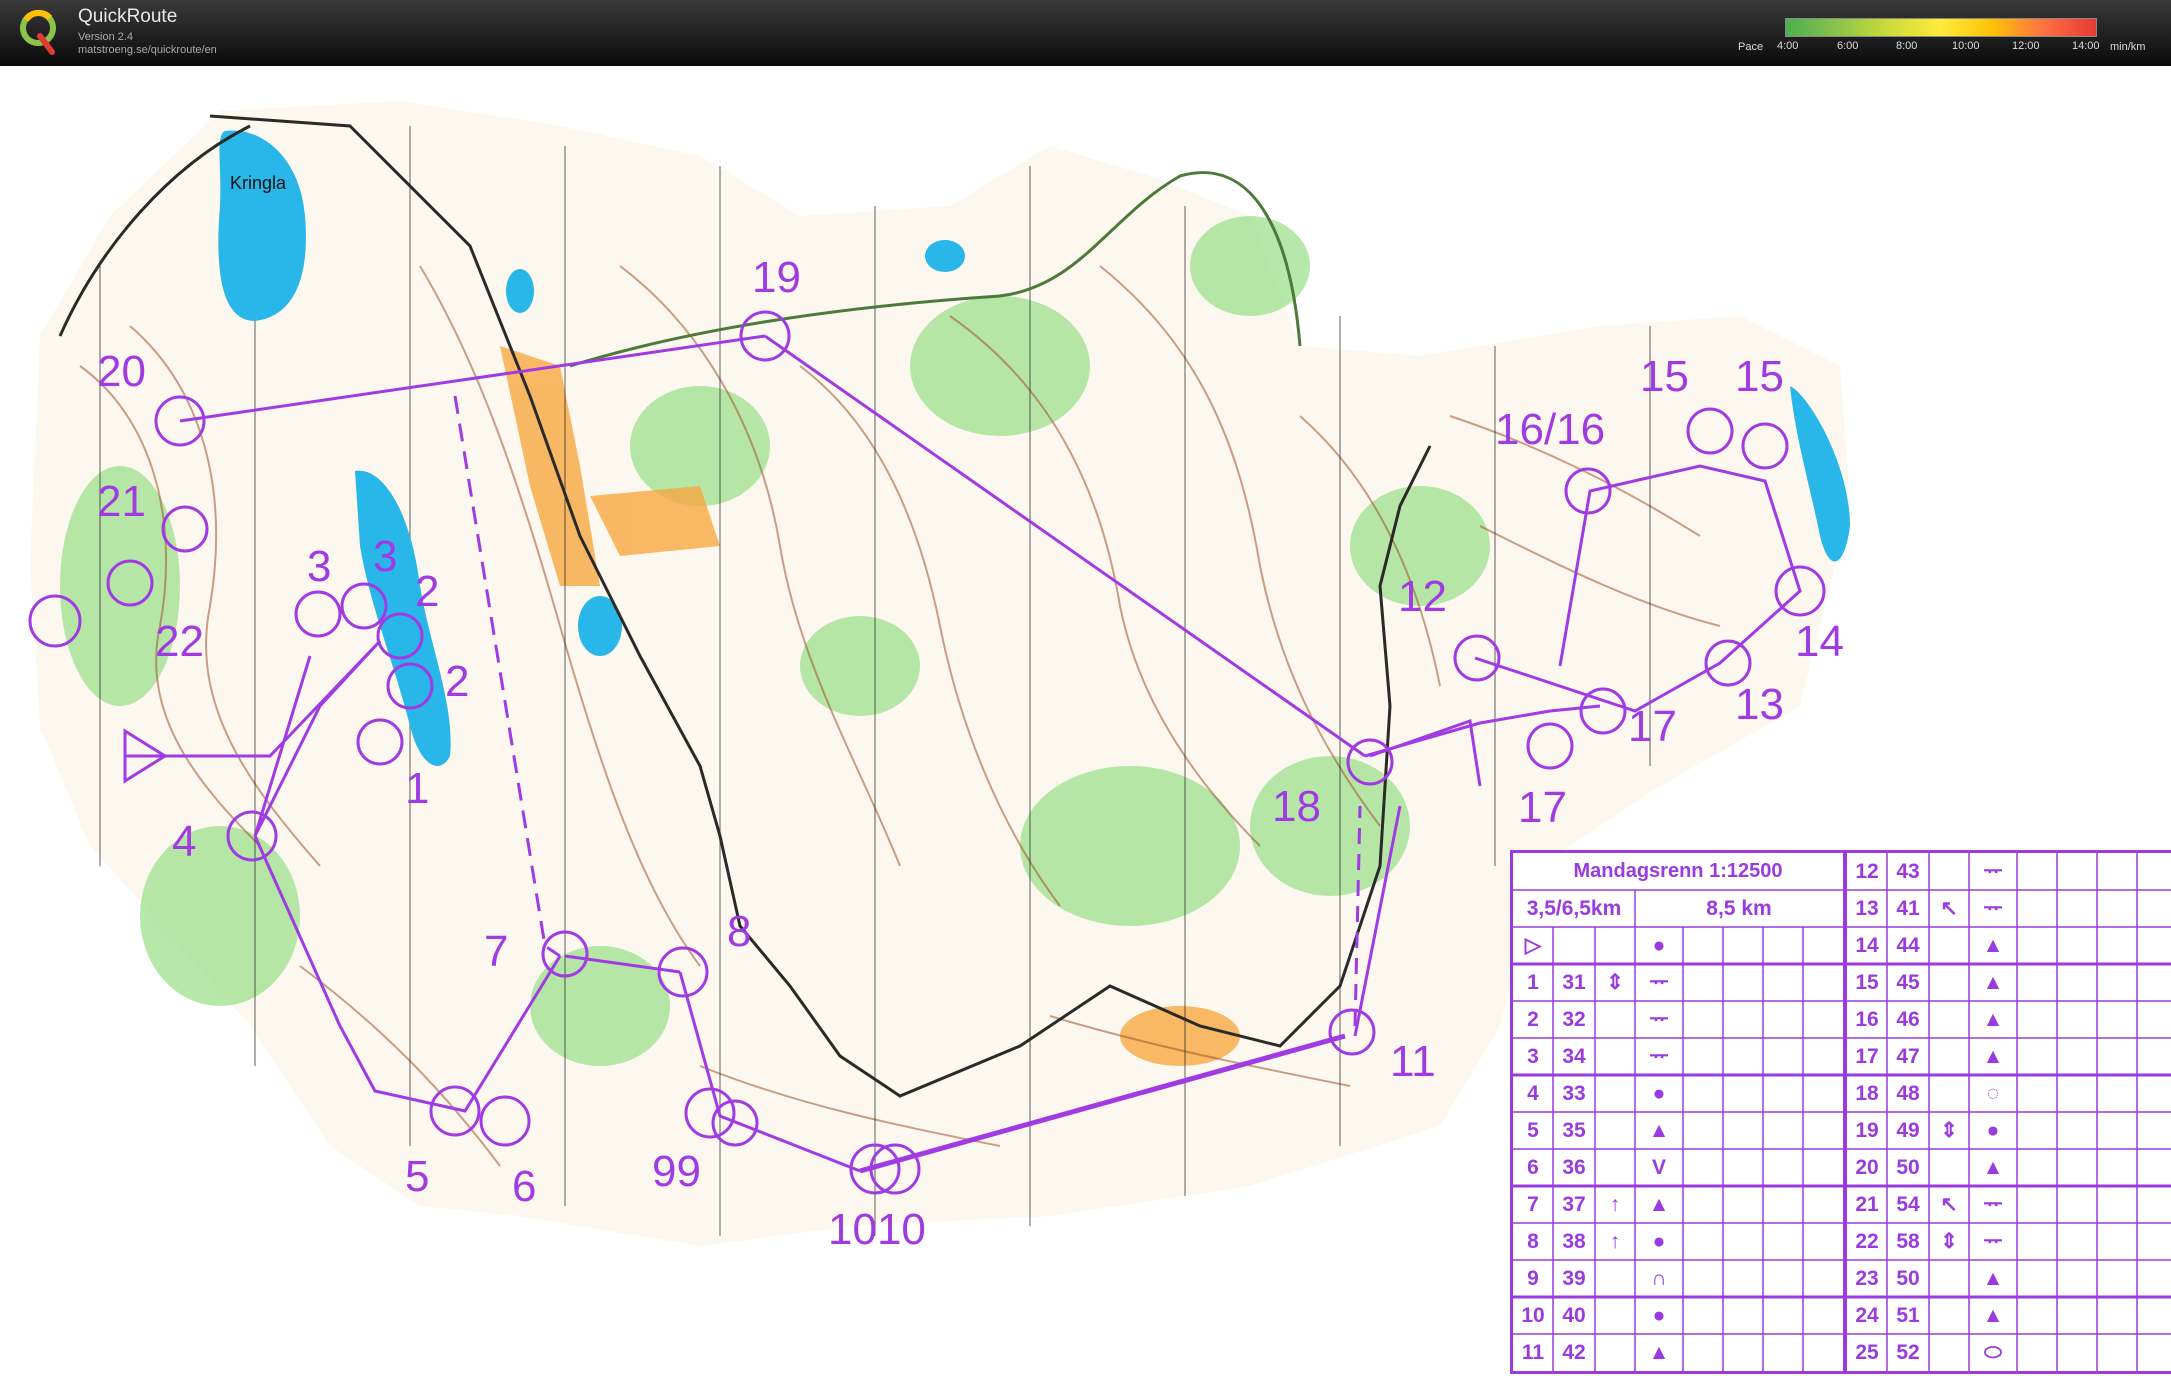 Image resolution: width=2171 pixels, height=1390 pixels. What do you see at coordinates (1908, 1093) in the screenshot?
I see `control-code: 48` at bounding box center [1908, 1093].